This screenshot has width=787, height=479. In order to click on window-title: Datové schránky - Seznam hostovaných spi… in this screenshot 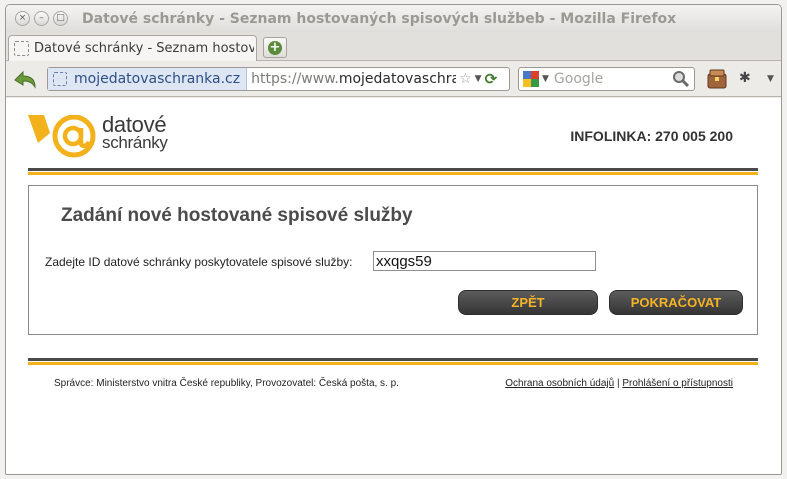, I will do `click(379, 19)`.